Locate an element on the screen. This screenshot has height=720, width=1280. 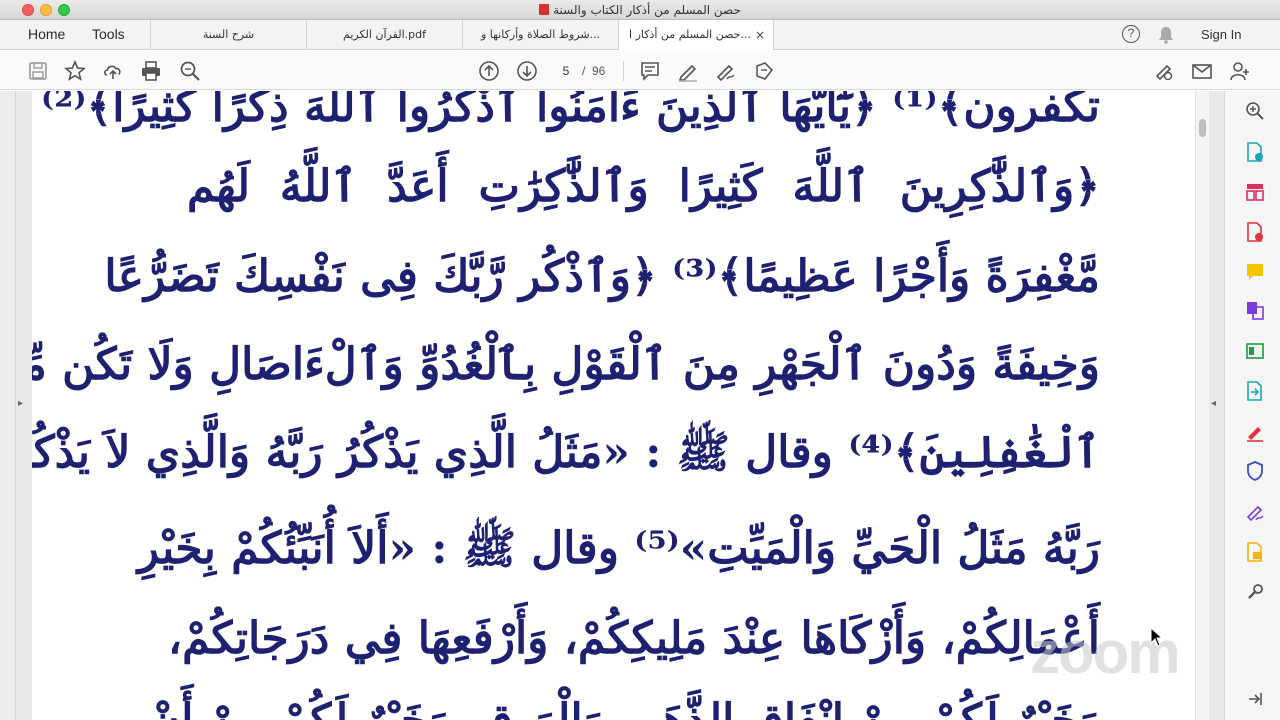
fill-sign-icon is located at coordinates (1255, 432).